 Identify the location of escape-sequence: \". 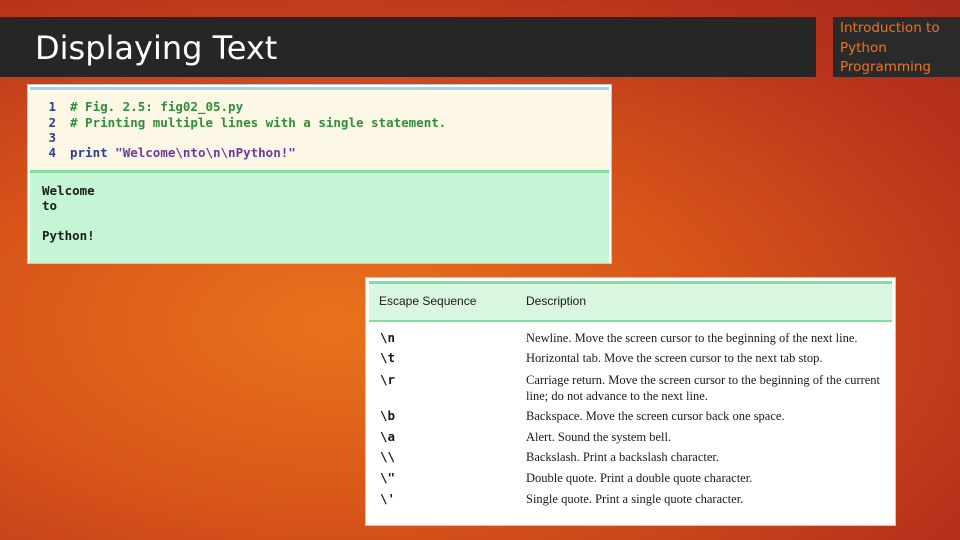
(388, 477).